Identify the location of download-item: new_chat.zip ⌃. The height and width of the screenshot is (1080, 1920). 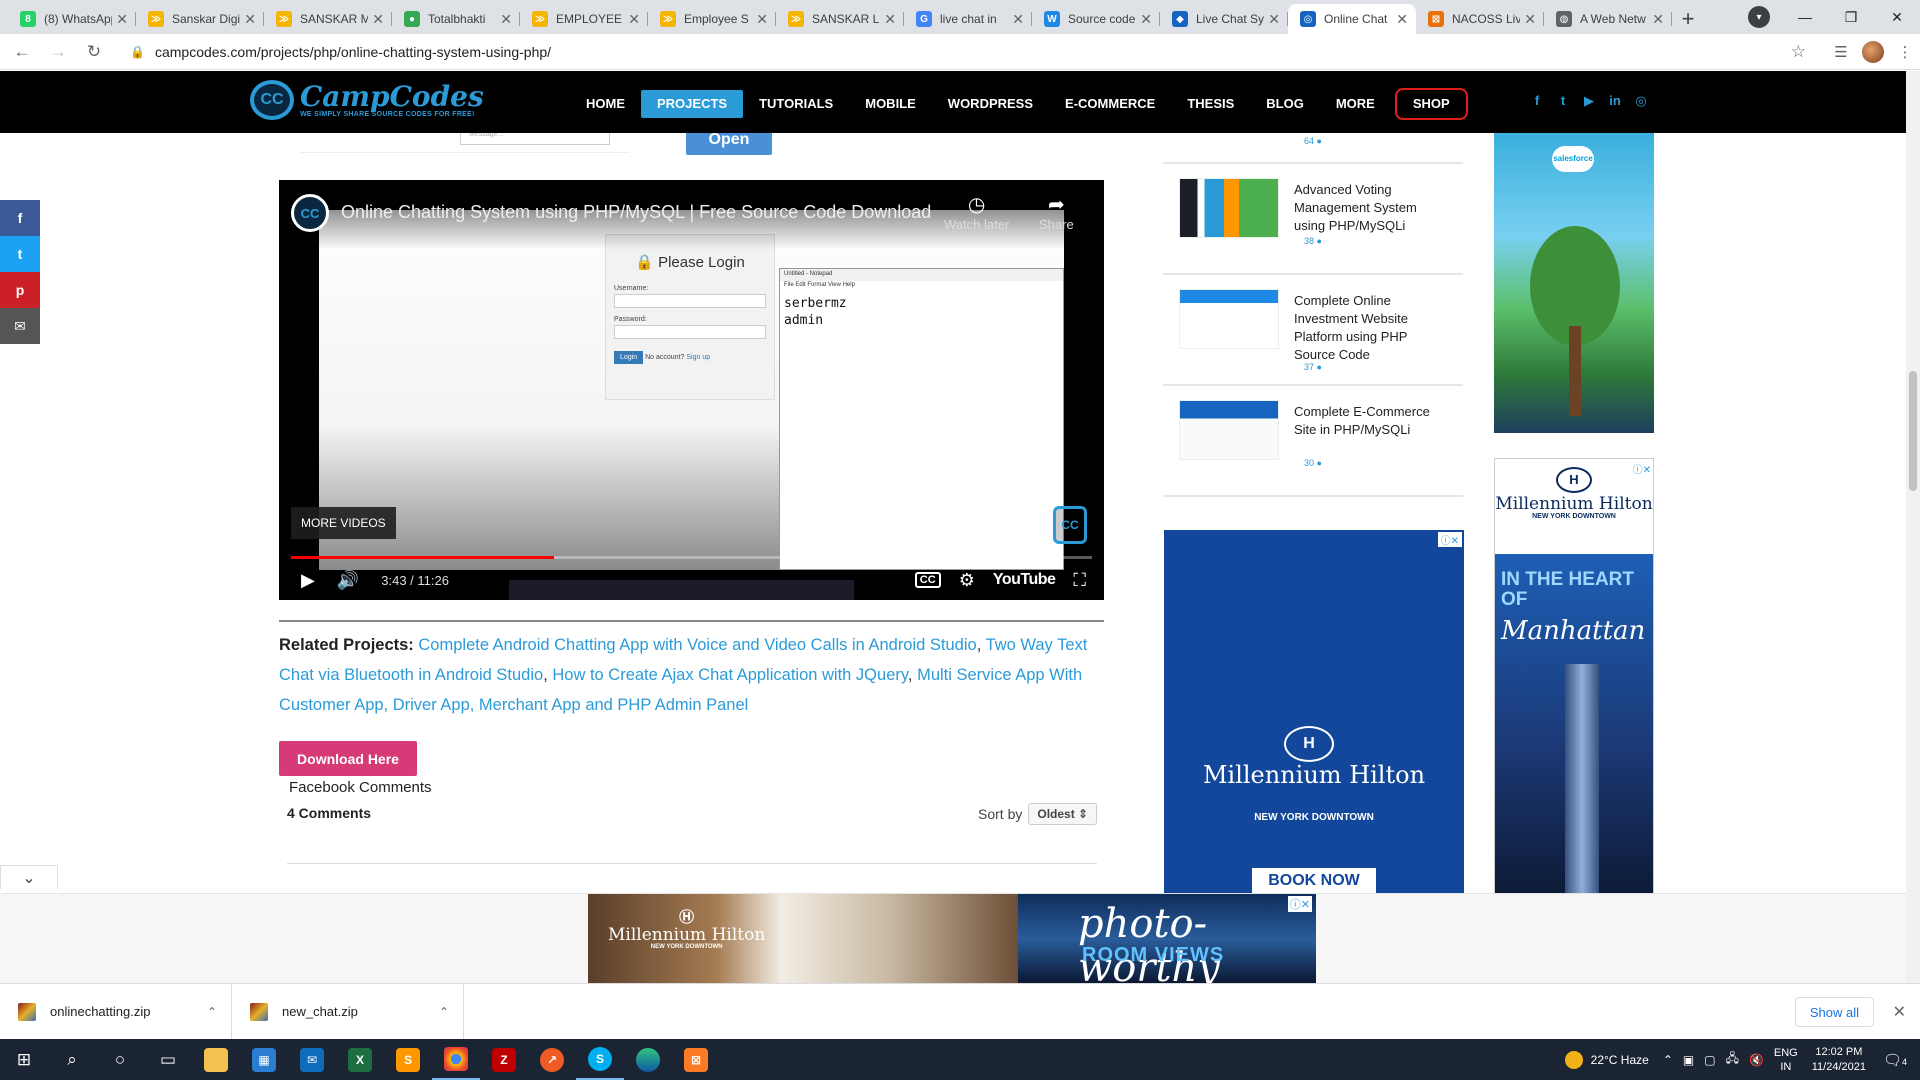
(348, 1011).